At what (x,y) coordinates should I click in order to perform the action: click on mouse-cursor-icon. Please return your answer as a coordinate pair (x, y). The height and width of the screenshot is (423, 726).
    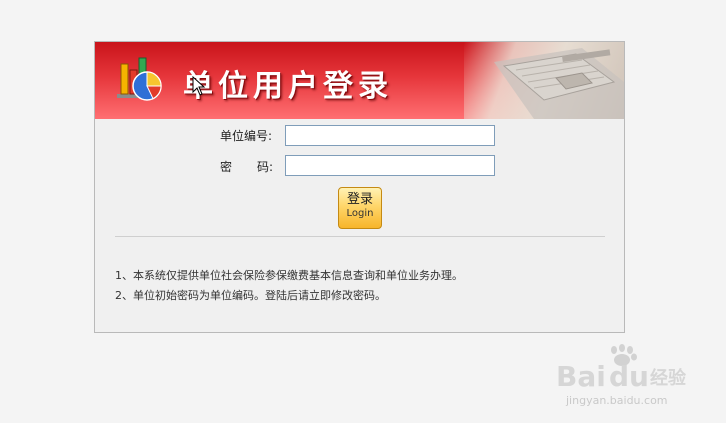
    Looking at the image, I should click on (199, 86).